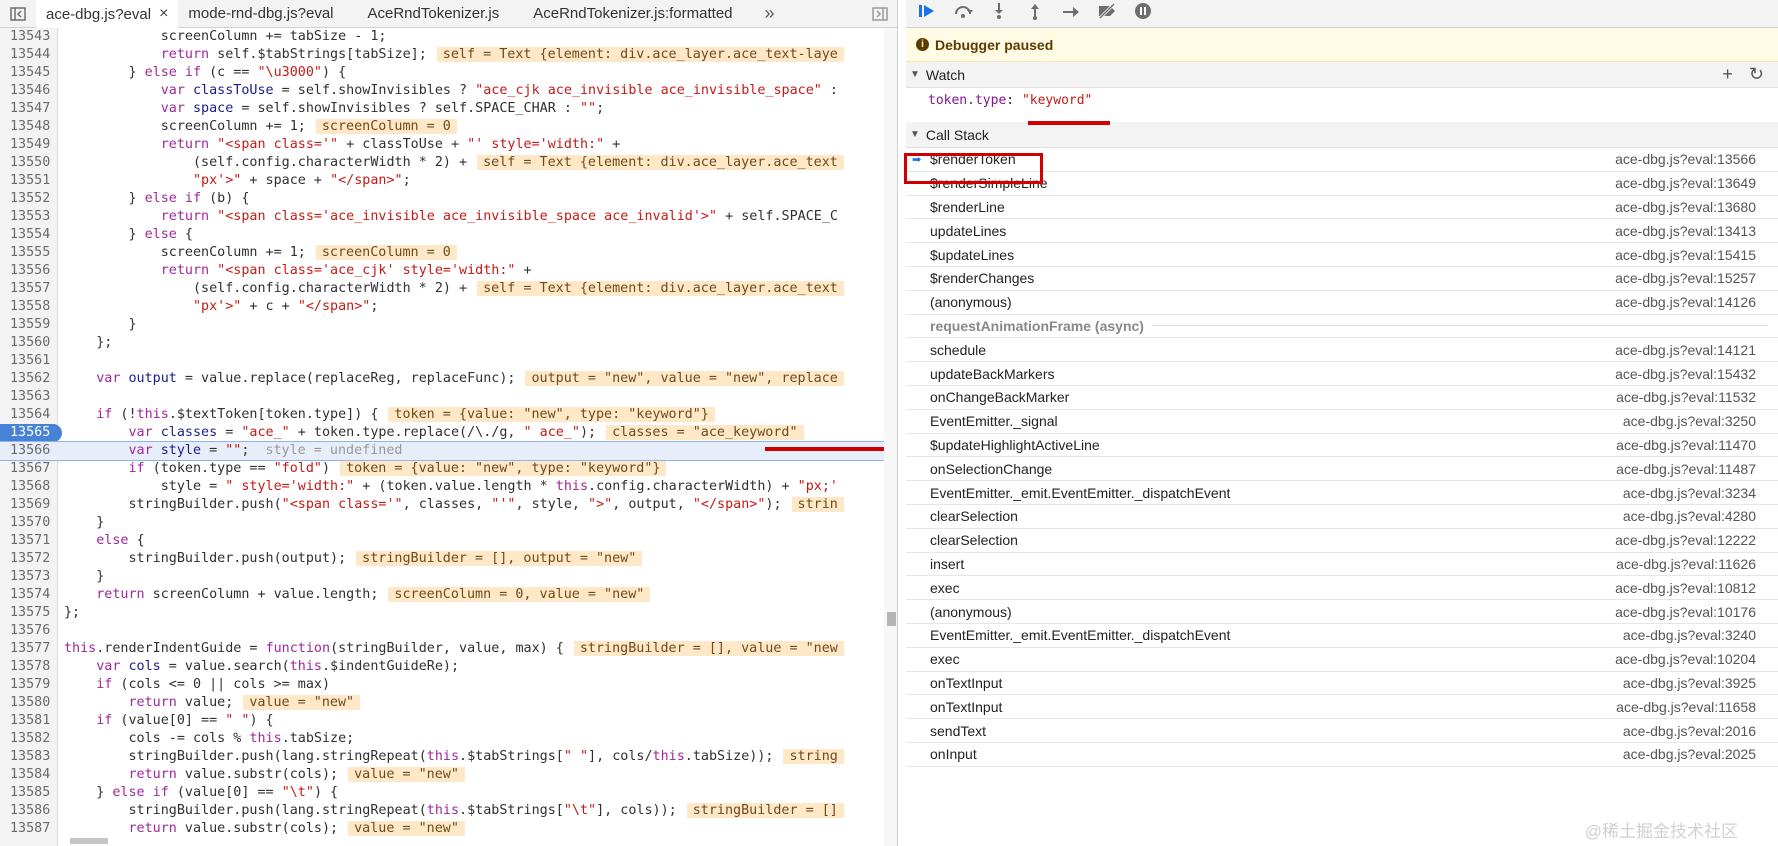  I want to click on code-line: 13580 return value; value = "new", so click(442, 703).